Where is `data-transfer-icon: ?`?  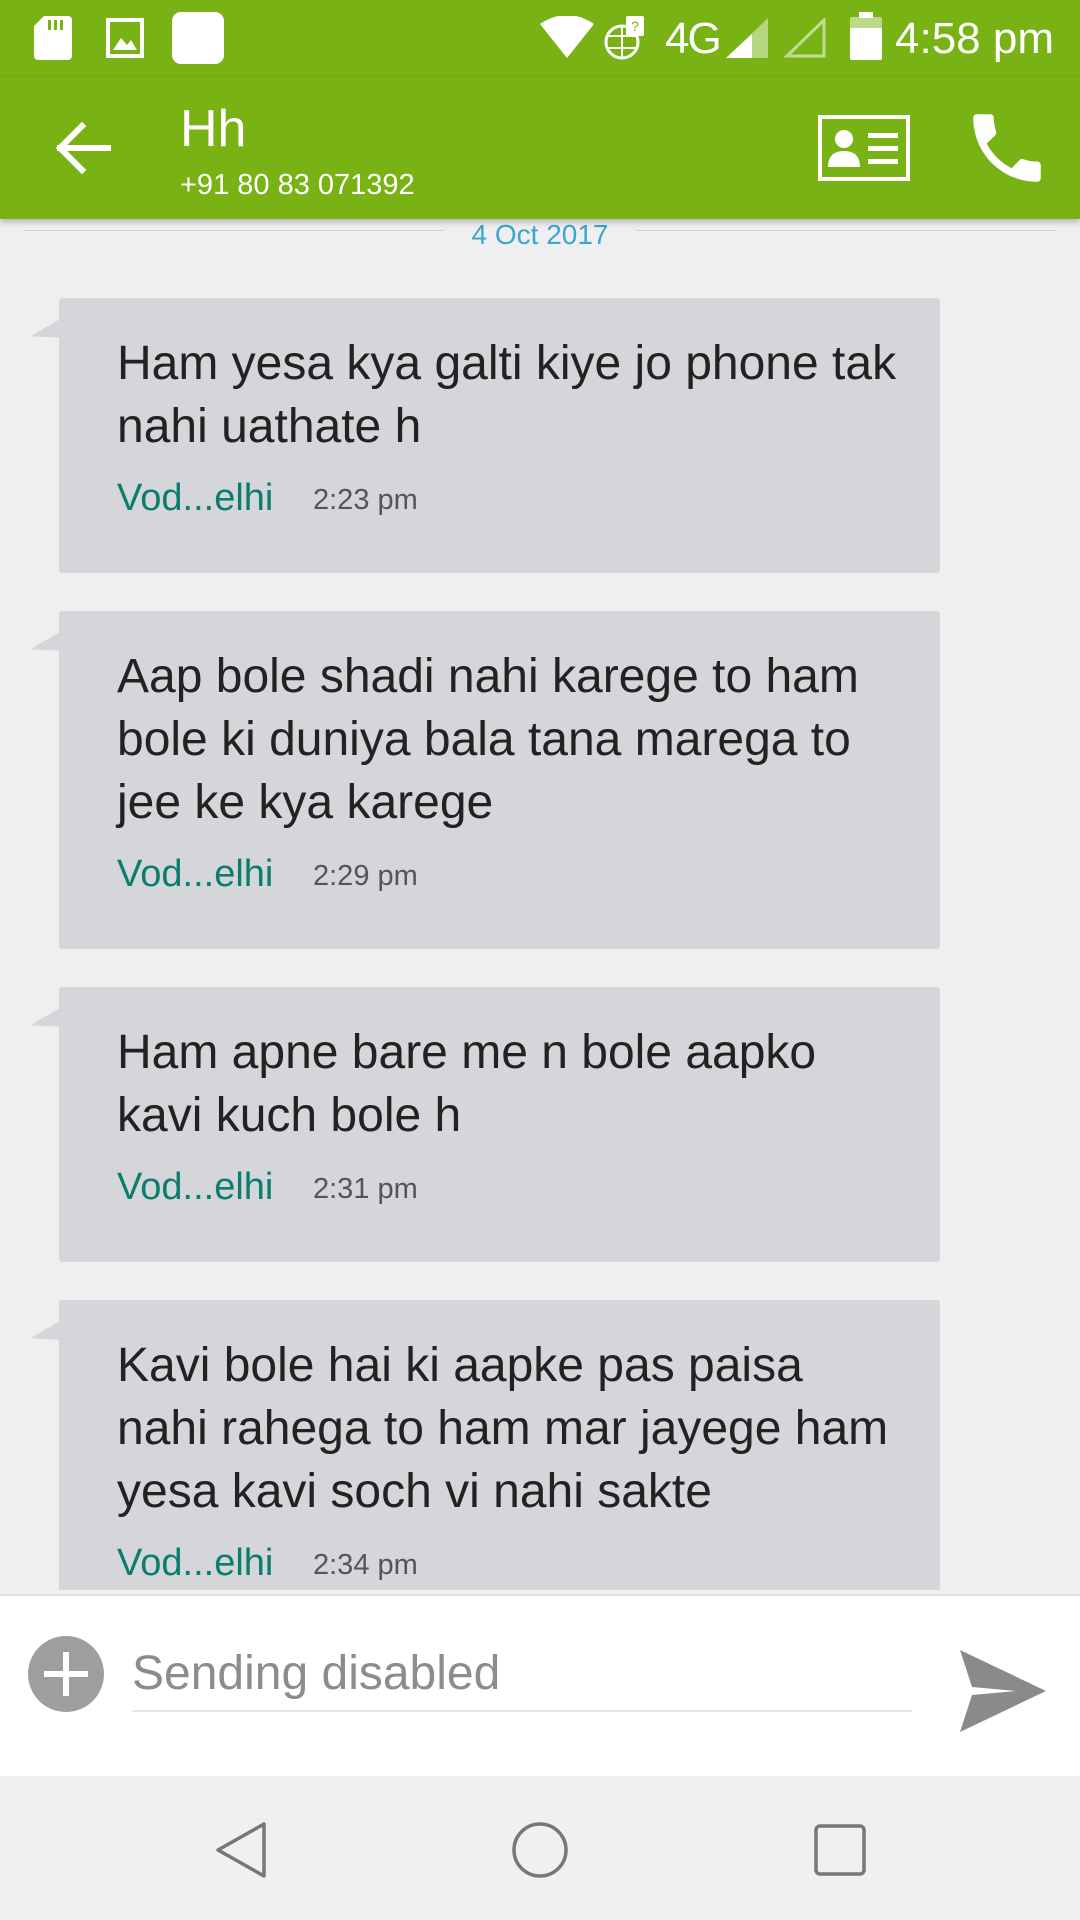
data-transfer-icon: ? is located at coordinates (625, 40).